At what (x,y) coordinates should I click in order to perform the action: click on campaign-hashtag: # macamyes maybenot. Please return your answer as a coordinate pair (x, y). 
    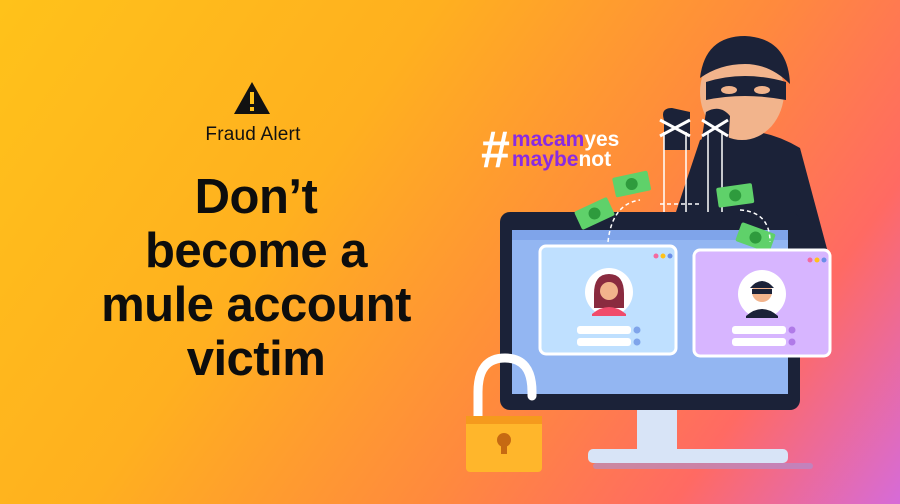
    Looking at the image, I should click on (550, 150).